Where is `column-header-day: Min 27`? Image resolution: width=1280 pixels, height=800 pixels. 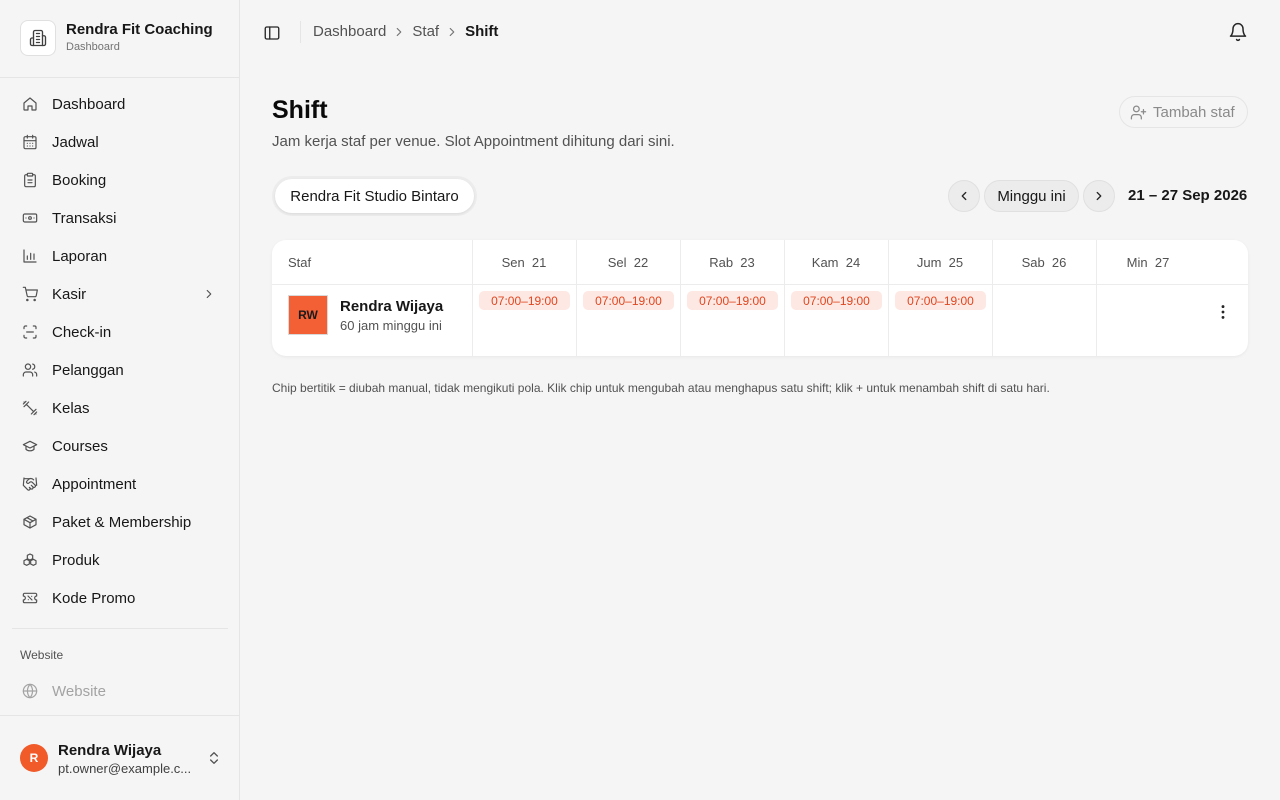 column-header-day: Min 27 is located at coordinates (1148, 262).